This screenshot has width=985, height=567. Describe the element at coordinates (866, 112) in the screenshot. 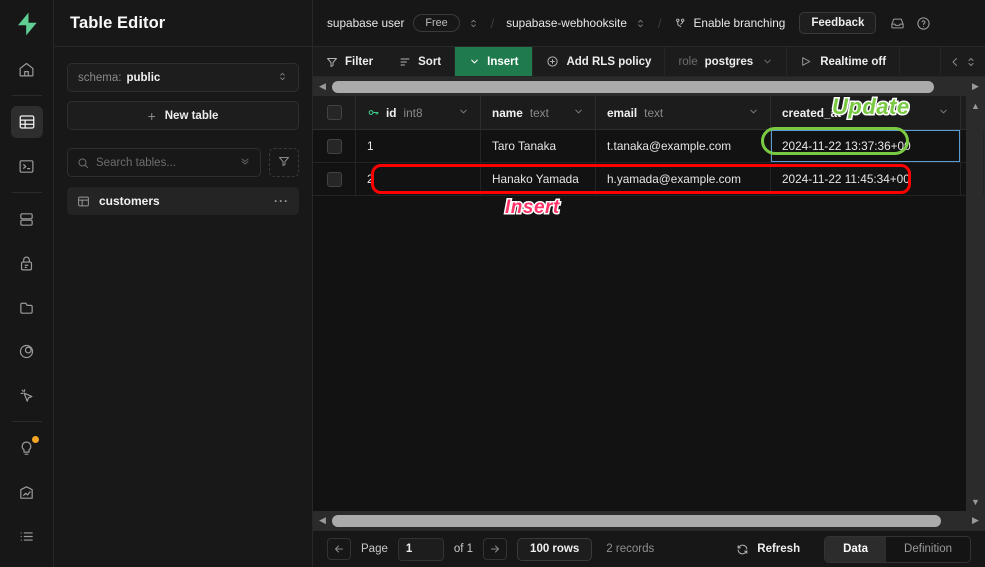

I see `column-header-created-at: created_at` at that location.